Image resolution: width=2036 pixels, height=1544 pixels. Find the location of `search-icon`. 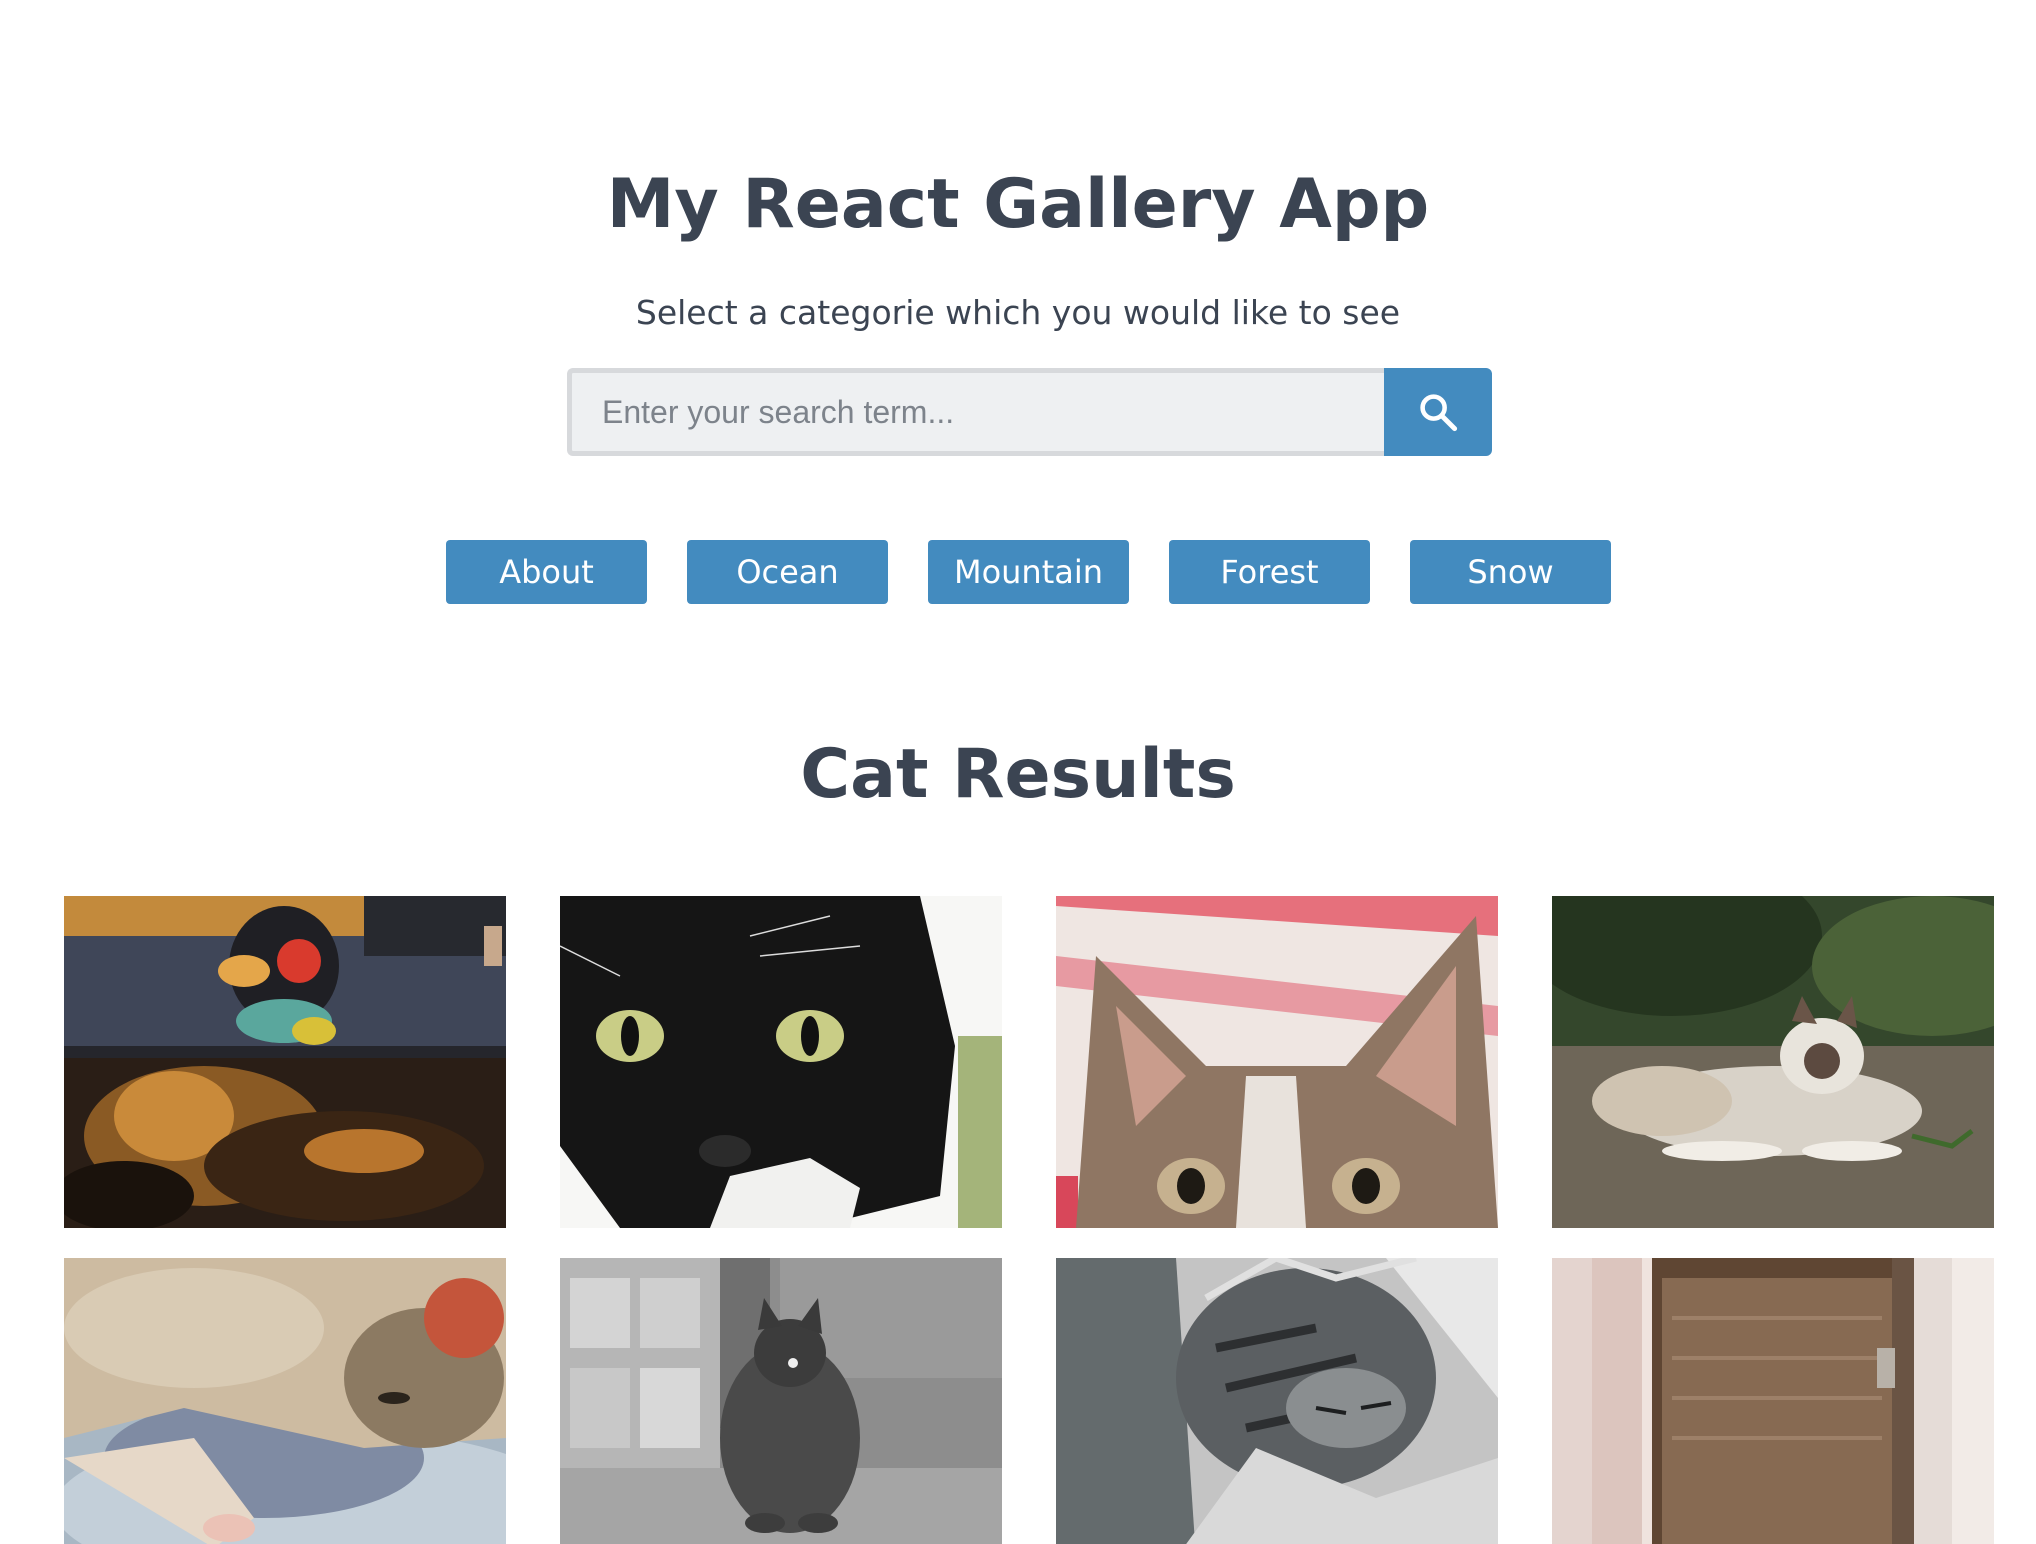

search-icon is located at coordinates (1439, 413).